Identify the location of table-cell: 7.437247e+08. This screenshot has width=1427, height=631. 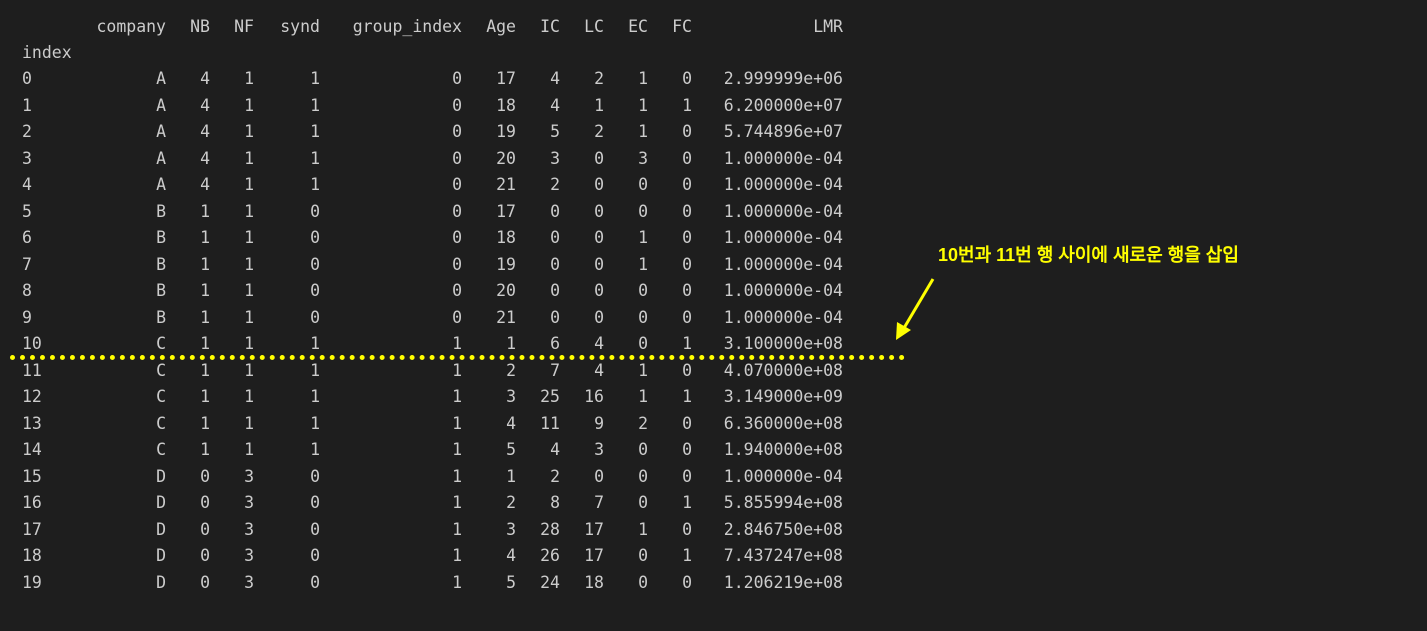
(783, 555).